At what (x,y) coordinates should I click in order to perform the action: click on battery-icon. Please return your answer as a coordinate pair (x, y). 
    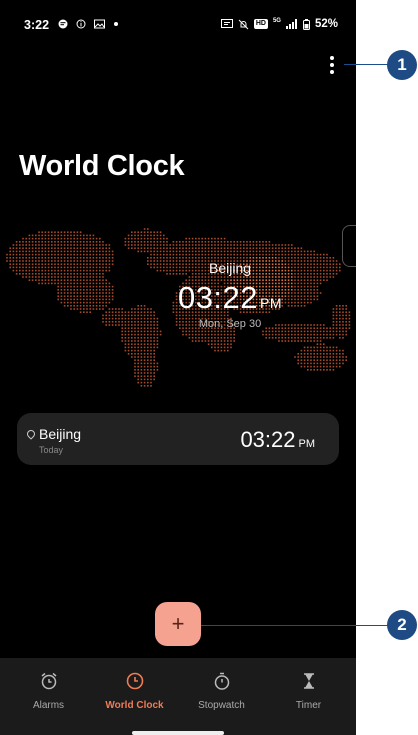
    Looking at the image, I should click on (306, 24).